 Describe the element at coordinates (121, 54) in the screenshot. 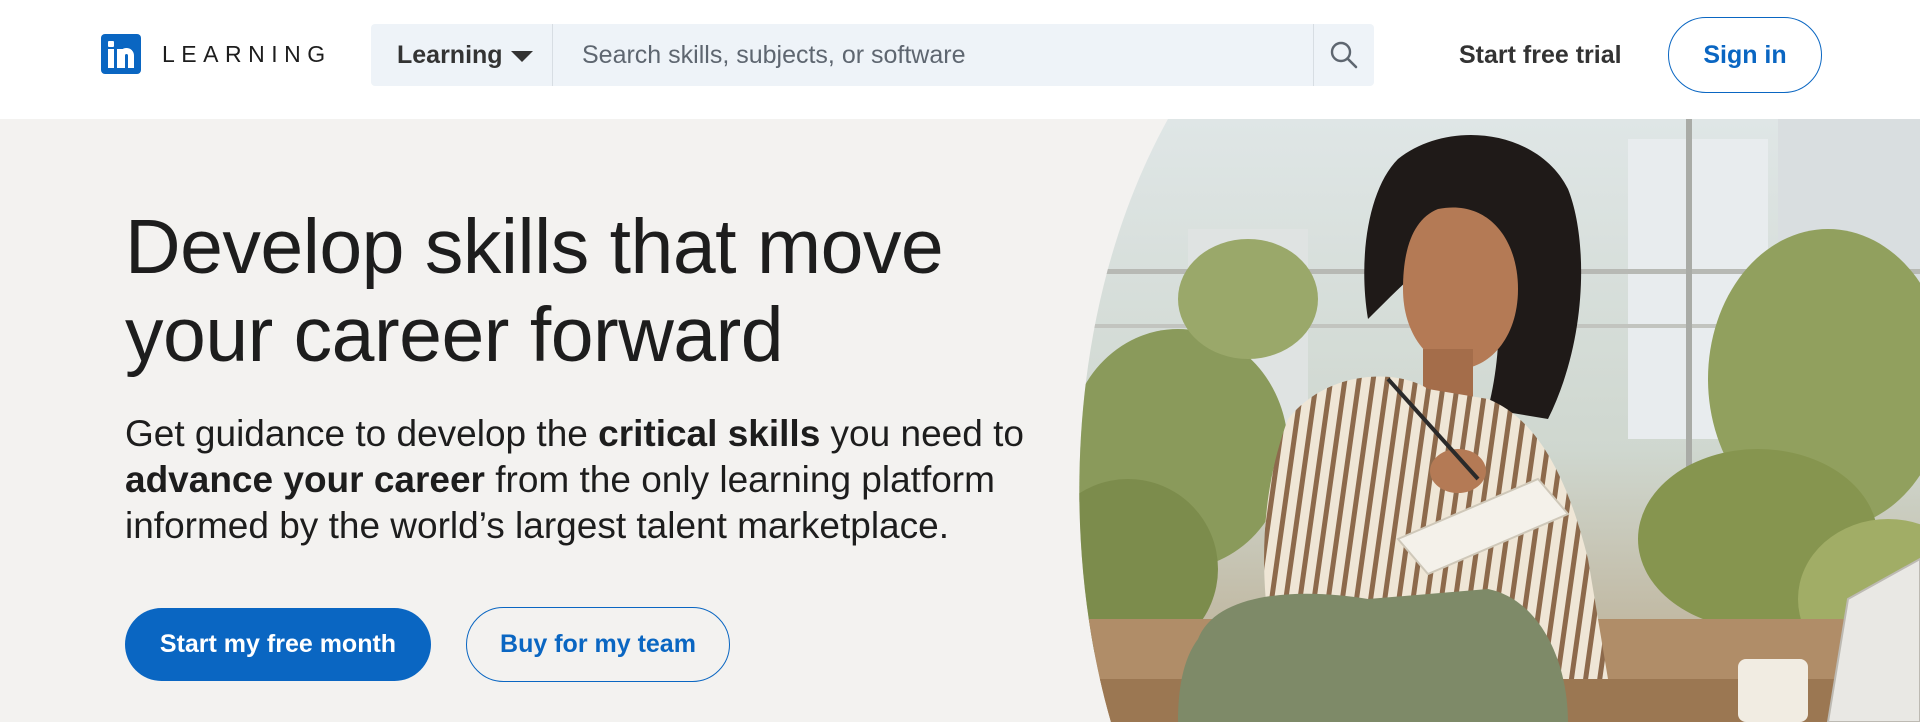

I see `linkedin-in-icon` at that location.